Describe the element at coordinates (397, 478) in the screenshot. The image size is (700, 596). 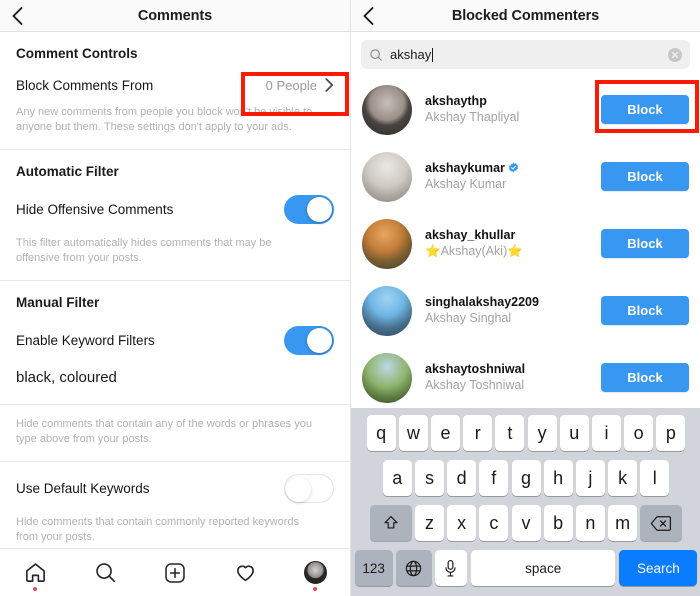
I see `key-a: a` at that location.